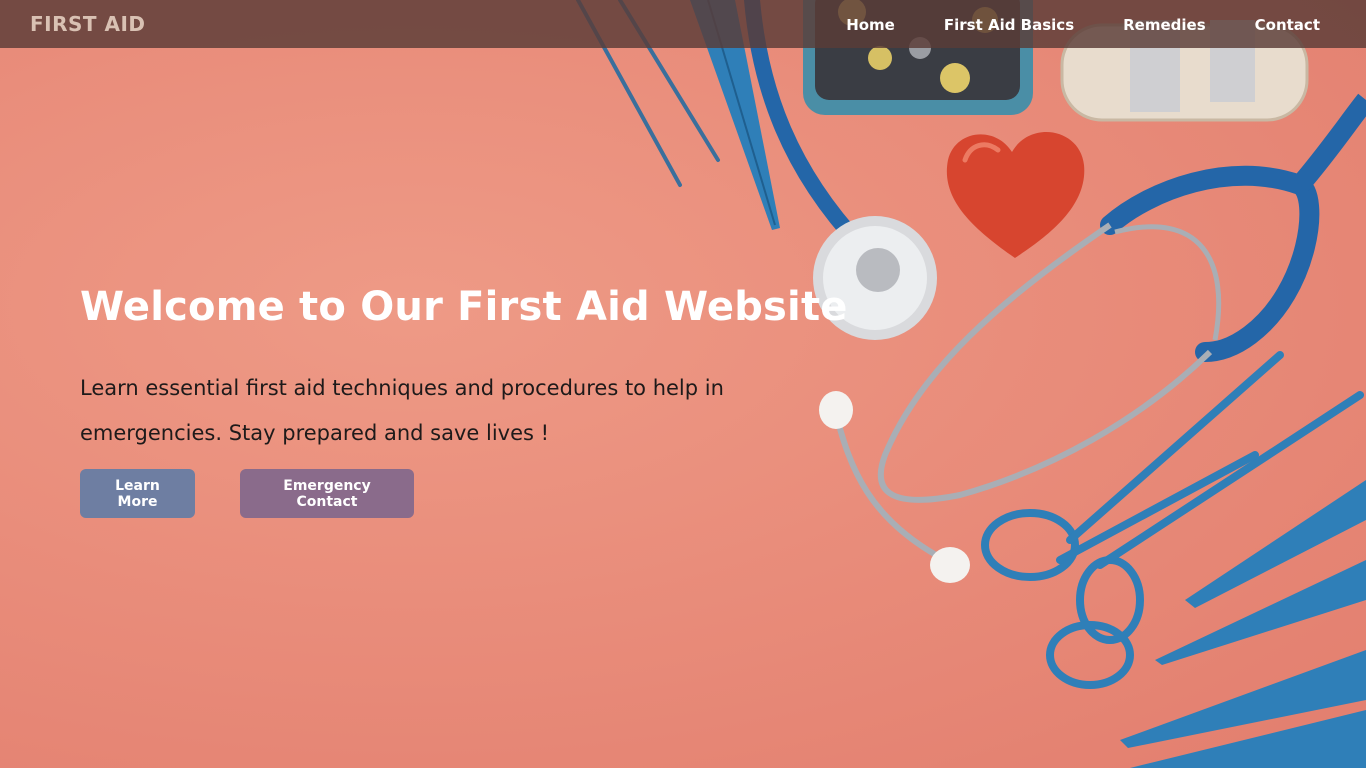 The height and width of the screenshot is (768, 1366). Describe the element at coordinates (1172, 520) in the screenshot. I see `surgical-scissors` at that location.